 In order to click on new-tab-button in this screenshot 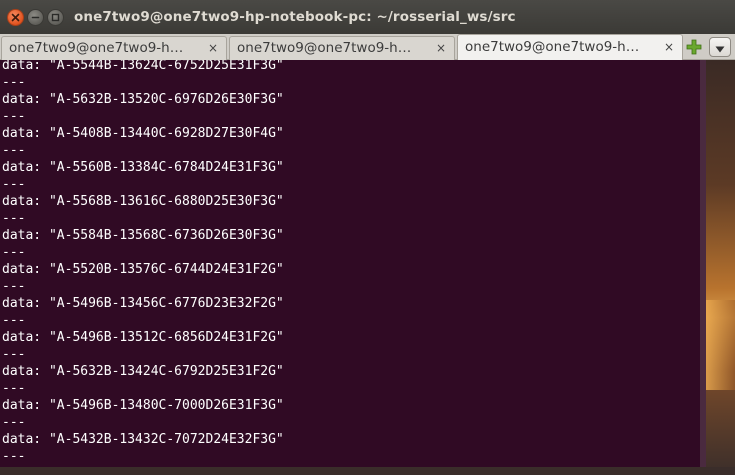, I will do `click(694, 47)`.